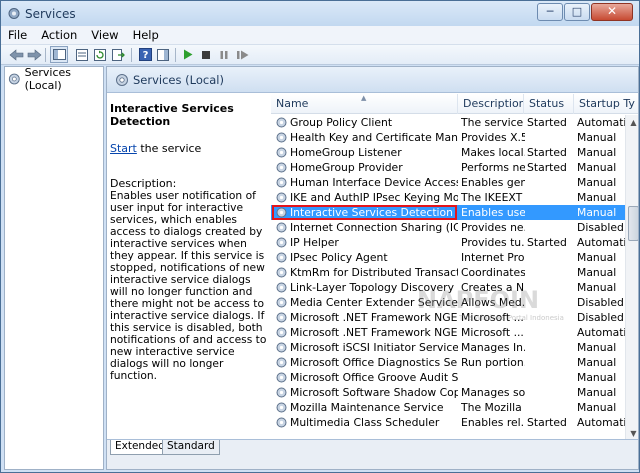  Describe the element at coordinates (606, 104) in the screenshot. I see `column-header-startup-type: Startup Ty` at that location.